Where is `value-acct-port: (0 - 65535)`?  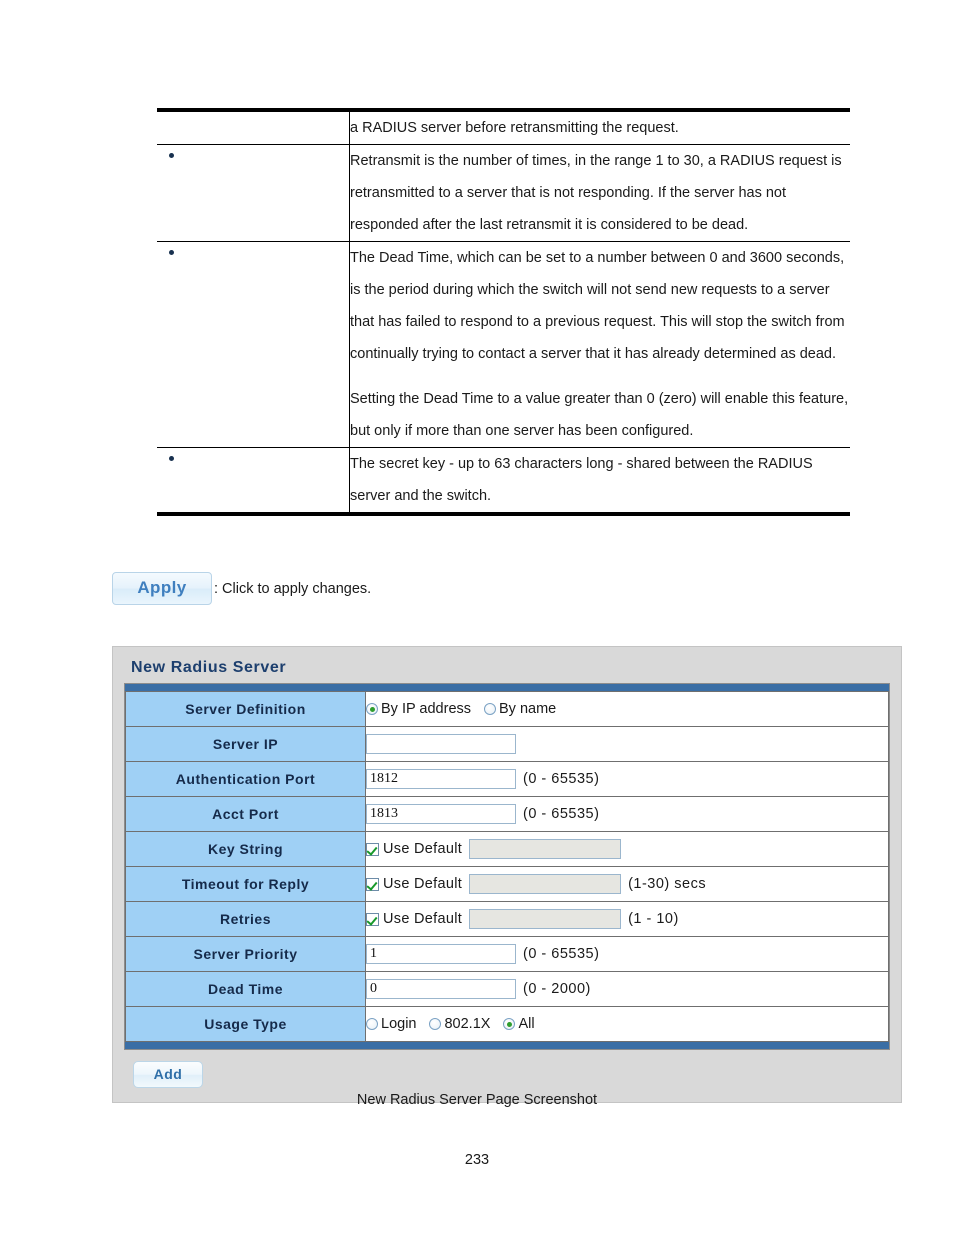
value-acct-port: (0 - 65535) is located at coordinates (627, 814).